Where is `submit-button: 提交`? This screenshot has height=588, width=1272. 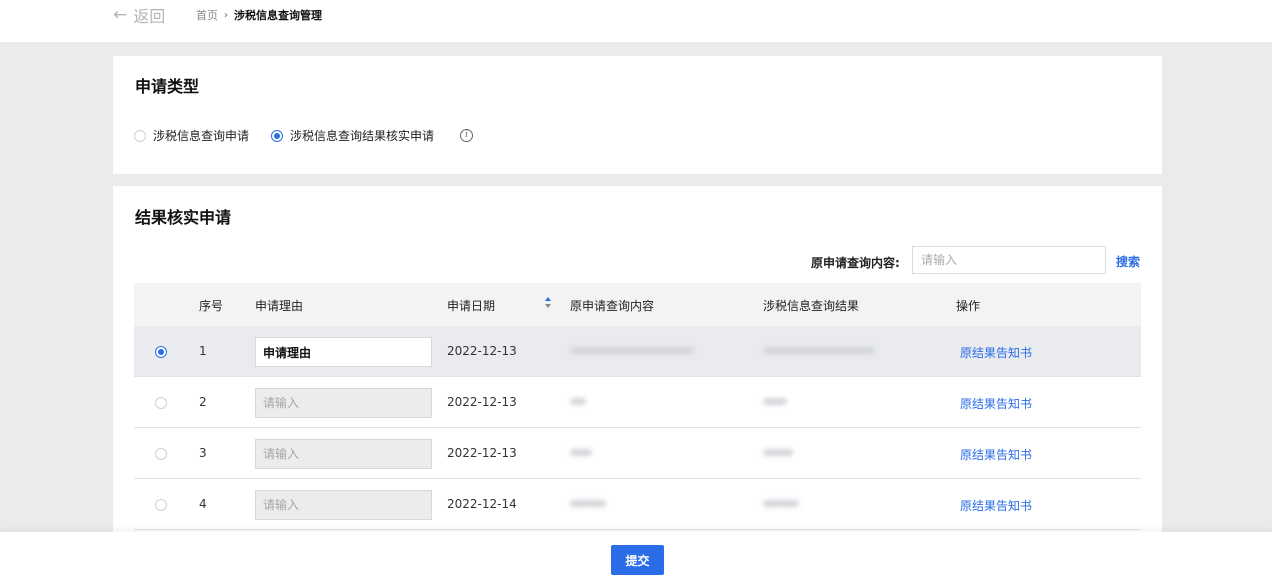 submit-button: 提交 is located at coordinates (637, 560).